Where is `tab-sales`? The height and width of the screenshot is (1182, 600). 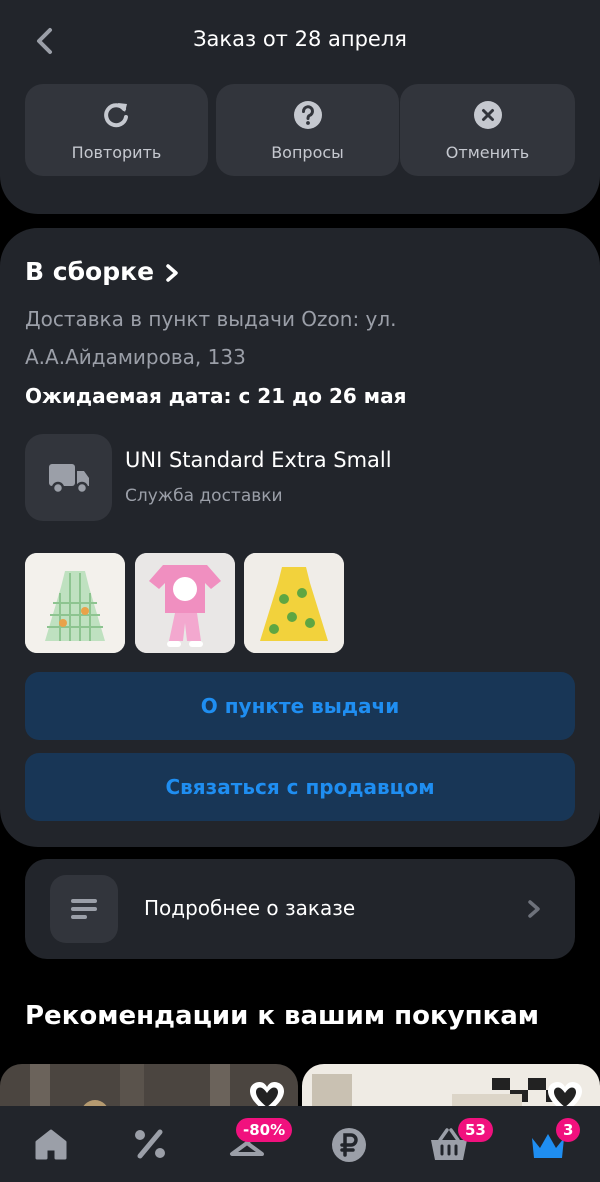 tab-sales is located at coordinates (150, 1146).